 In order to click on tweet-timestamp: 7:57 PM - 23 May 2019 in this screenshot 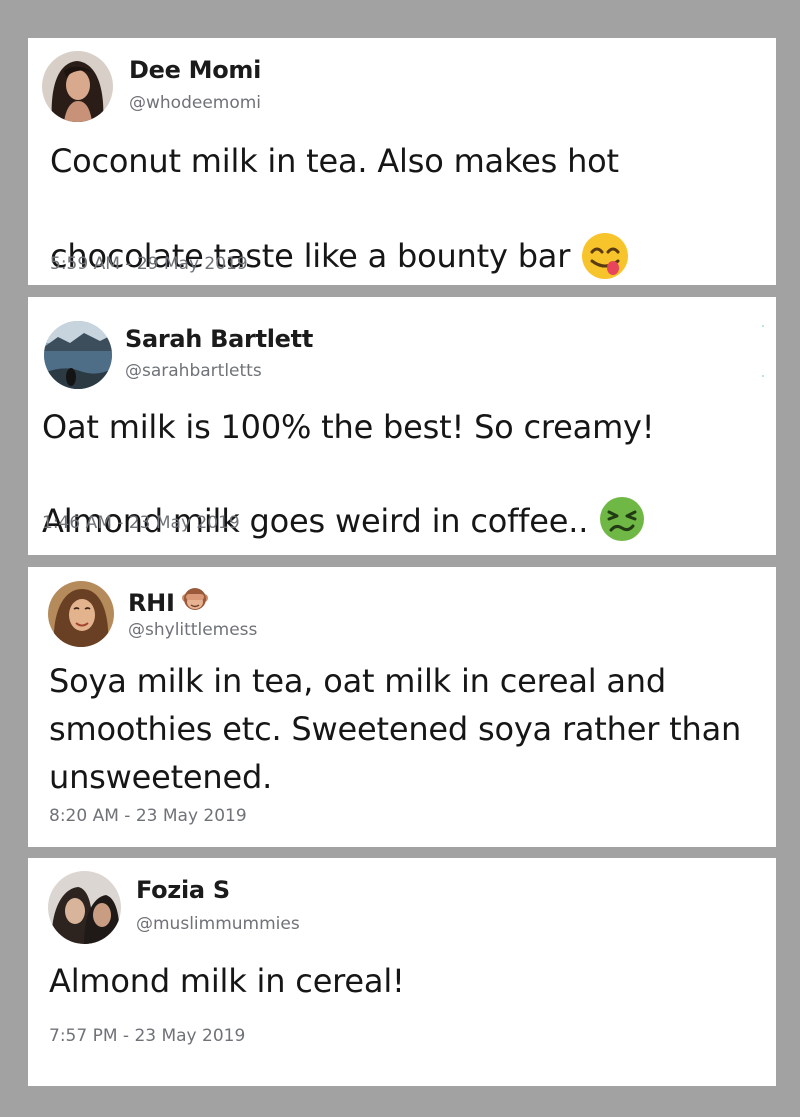, I will do `click(147, 1036)`.